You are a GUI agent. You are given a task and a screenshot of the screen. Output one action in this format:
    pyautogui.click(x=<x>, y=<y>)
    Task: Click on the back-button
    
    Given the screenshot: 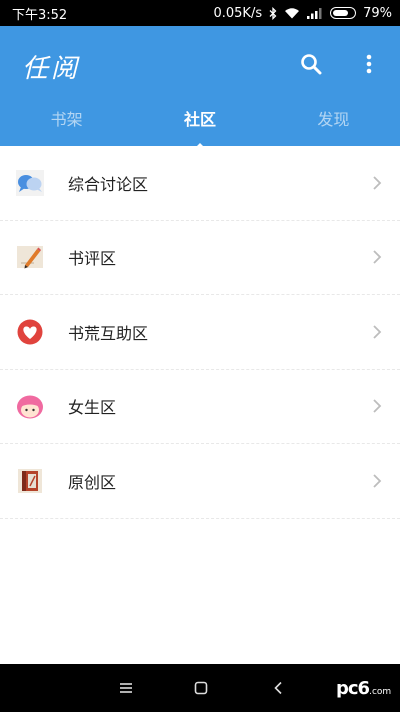 What is the action you would take?
    pyautogui.click(x=278, y=688)
    